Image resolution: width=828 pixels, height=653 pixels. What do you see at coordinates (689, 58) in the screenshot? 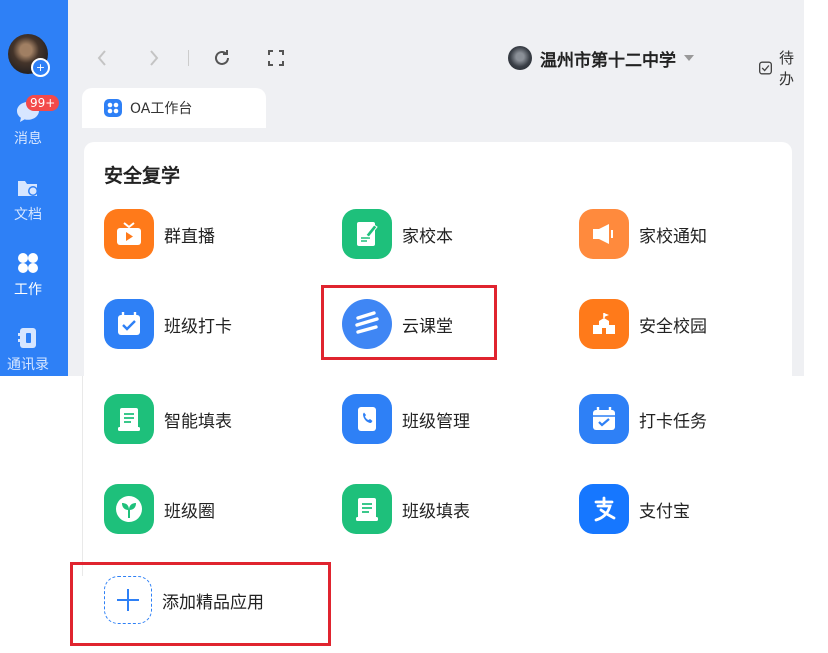
I see `caret-down-icon` at bounding box center [689, 58].